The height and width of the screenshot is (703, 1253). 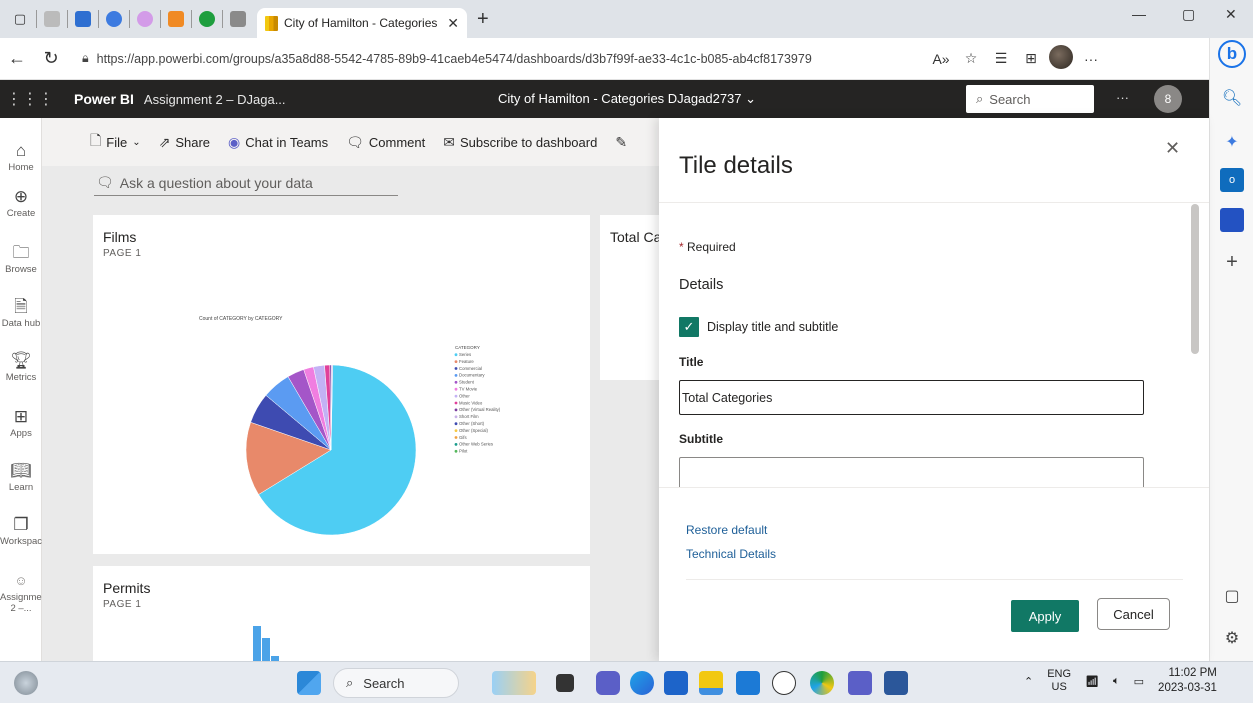 What do you see at coordinates (362, 23) in the screenshot?
I see `active-browser-tab: City of Hamilton - Categories DJ... ✕` at bounding box center [362, 23].